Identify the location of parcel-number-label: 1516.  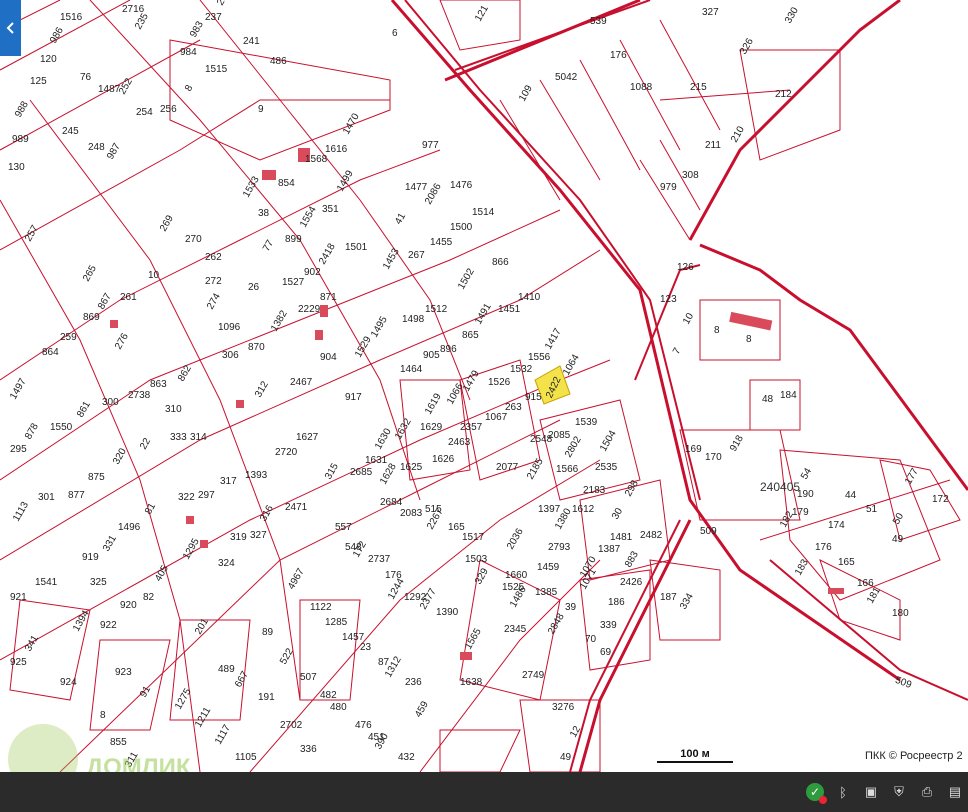
(71, 17).